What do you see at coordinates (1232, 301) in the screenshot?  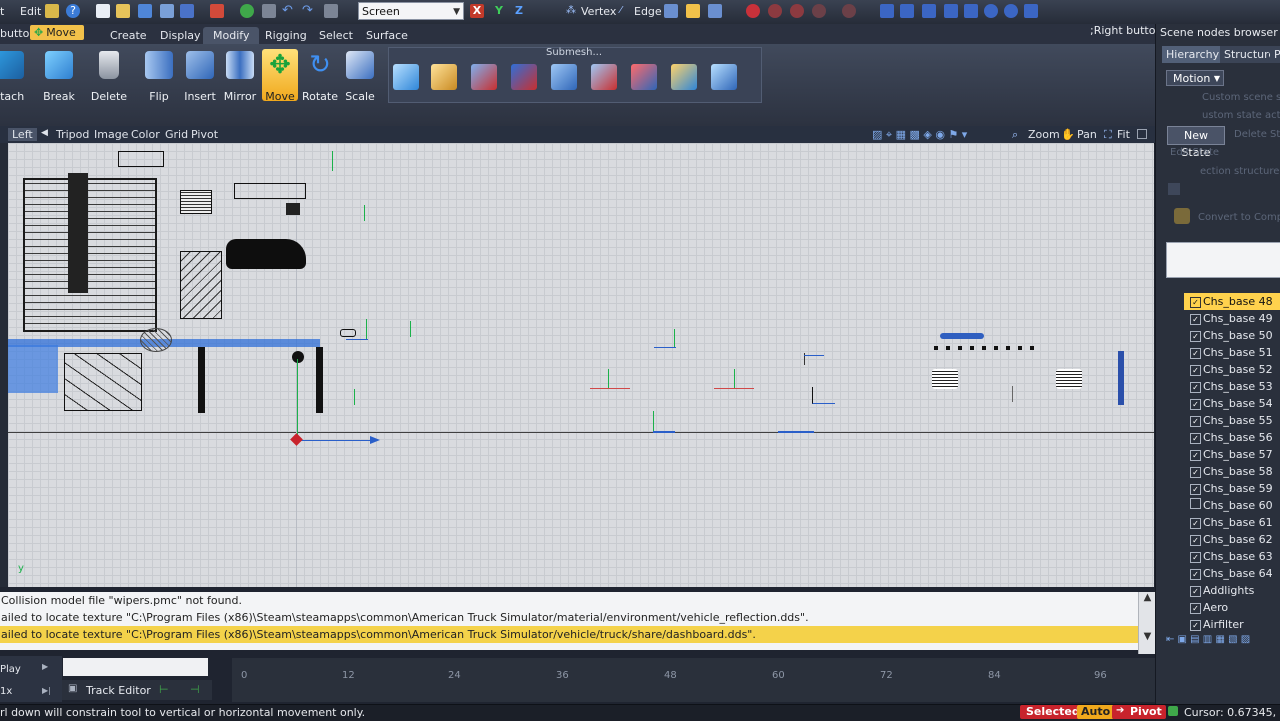 I see `list-item-selected: ✓ Chs_base 48` at bounding box center [1232, 301].